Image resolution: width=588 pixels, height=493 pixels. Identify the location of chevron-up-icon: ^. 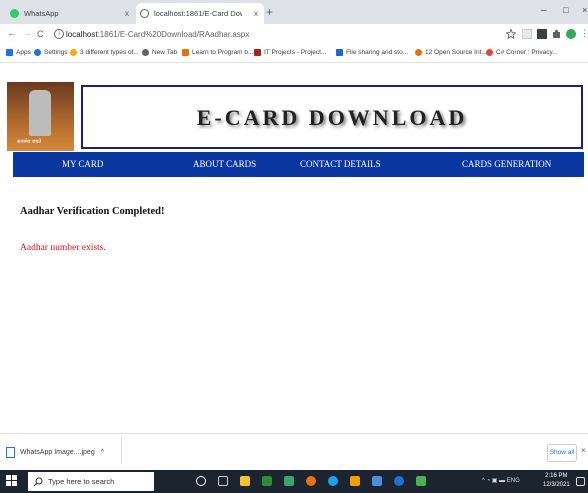
(102, 452).